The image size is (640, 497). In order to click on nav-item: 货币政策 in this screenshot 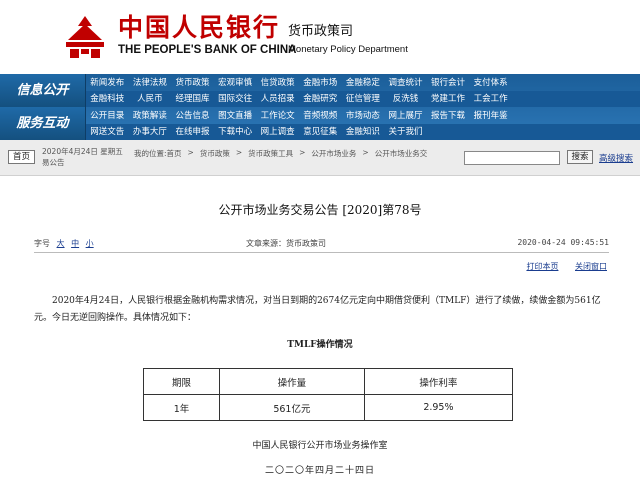, I will do `click(192, 83)`.